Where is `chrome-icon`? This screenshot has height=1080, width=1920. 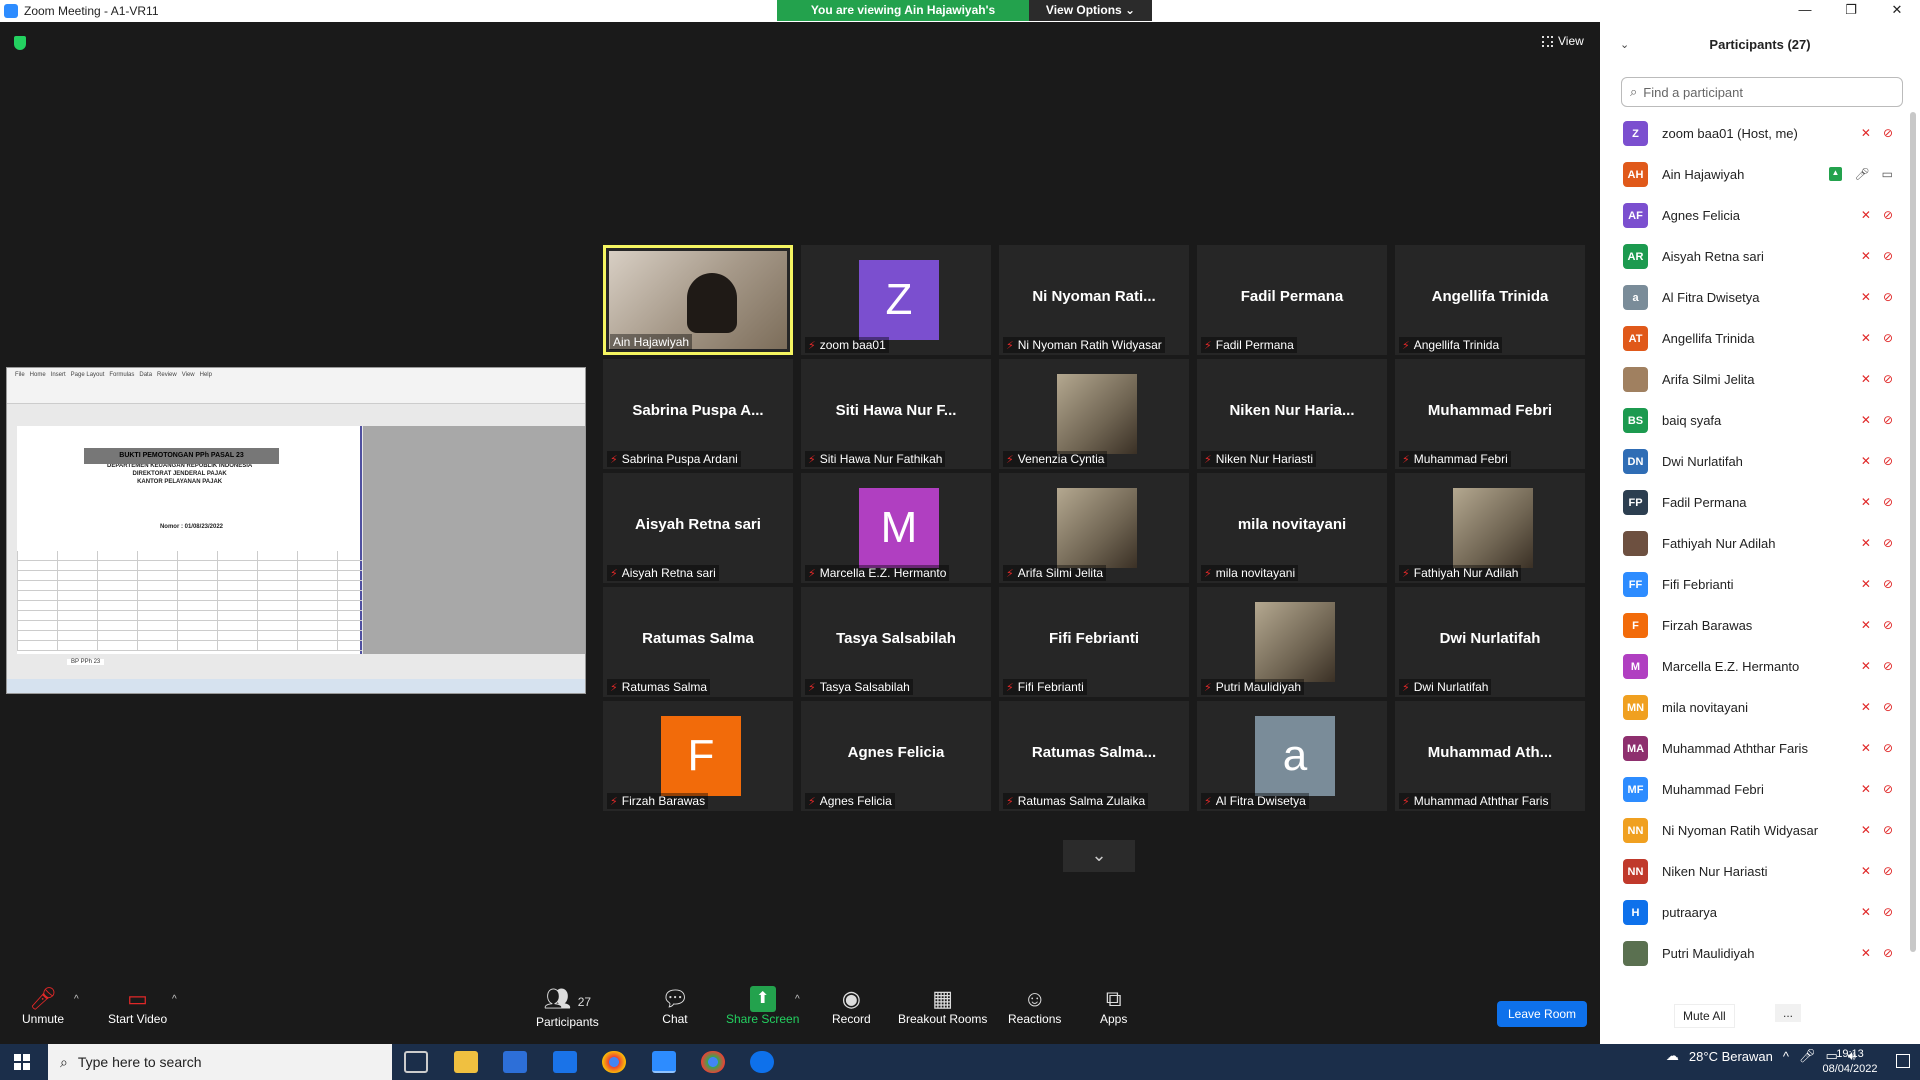 chrome-icon is located at coordinates (614, 1062).